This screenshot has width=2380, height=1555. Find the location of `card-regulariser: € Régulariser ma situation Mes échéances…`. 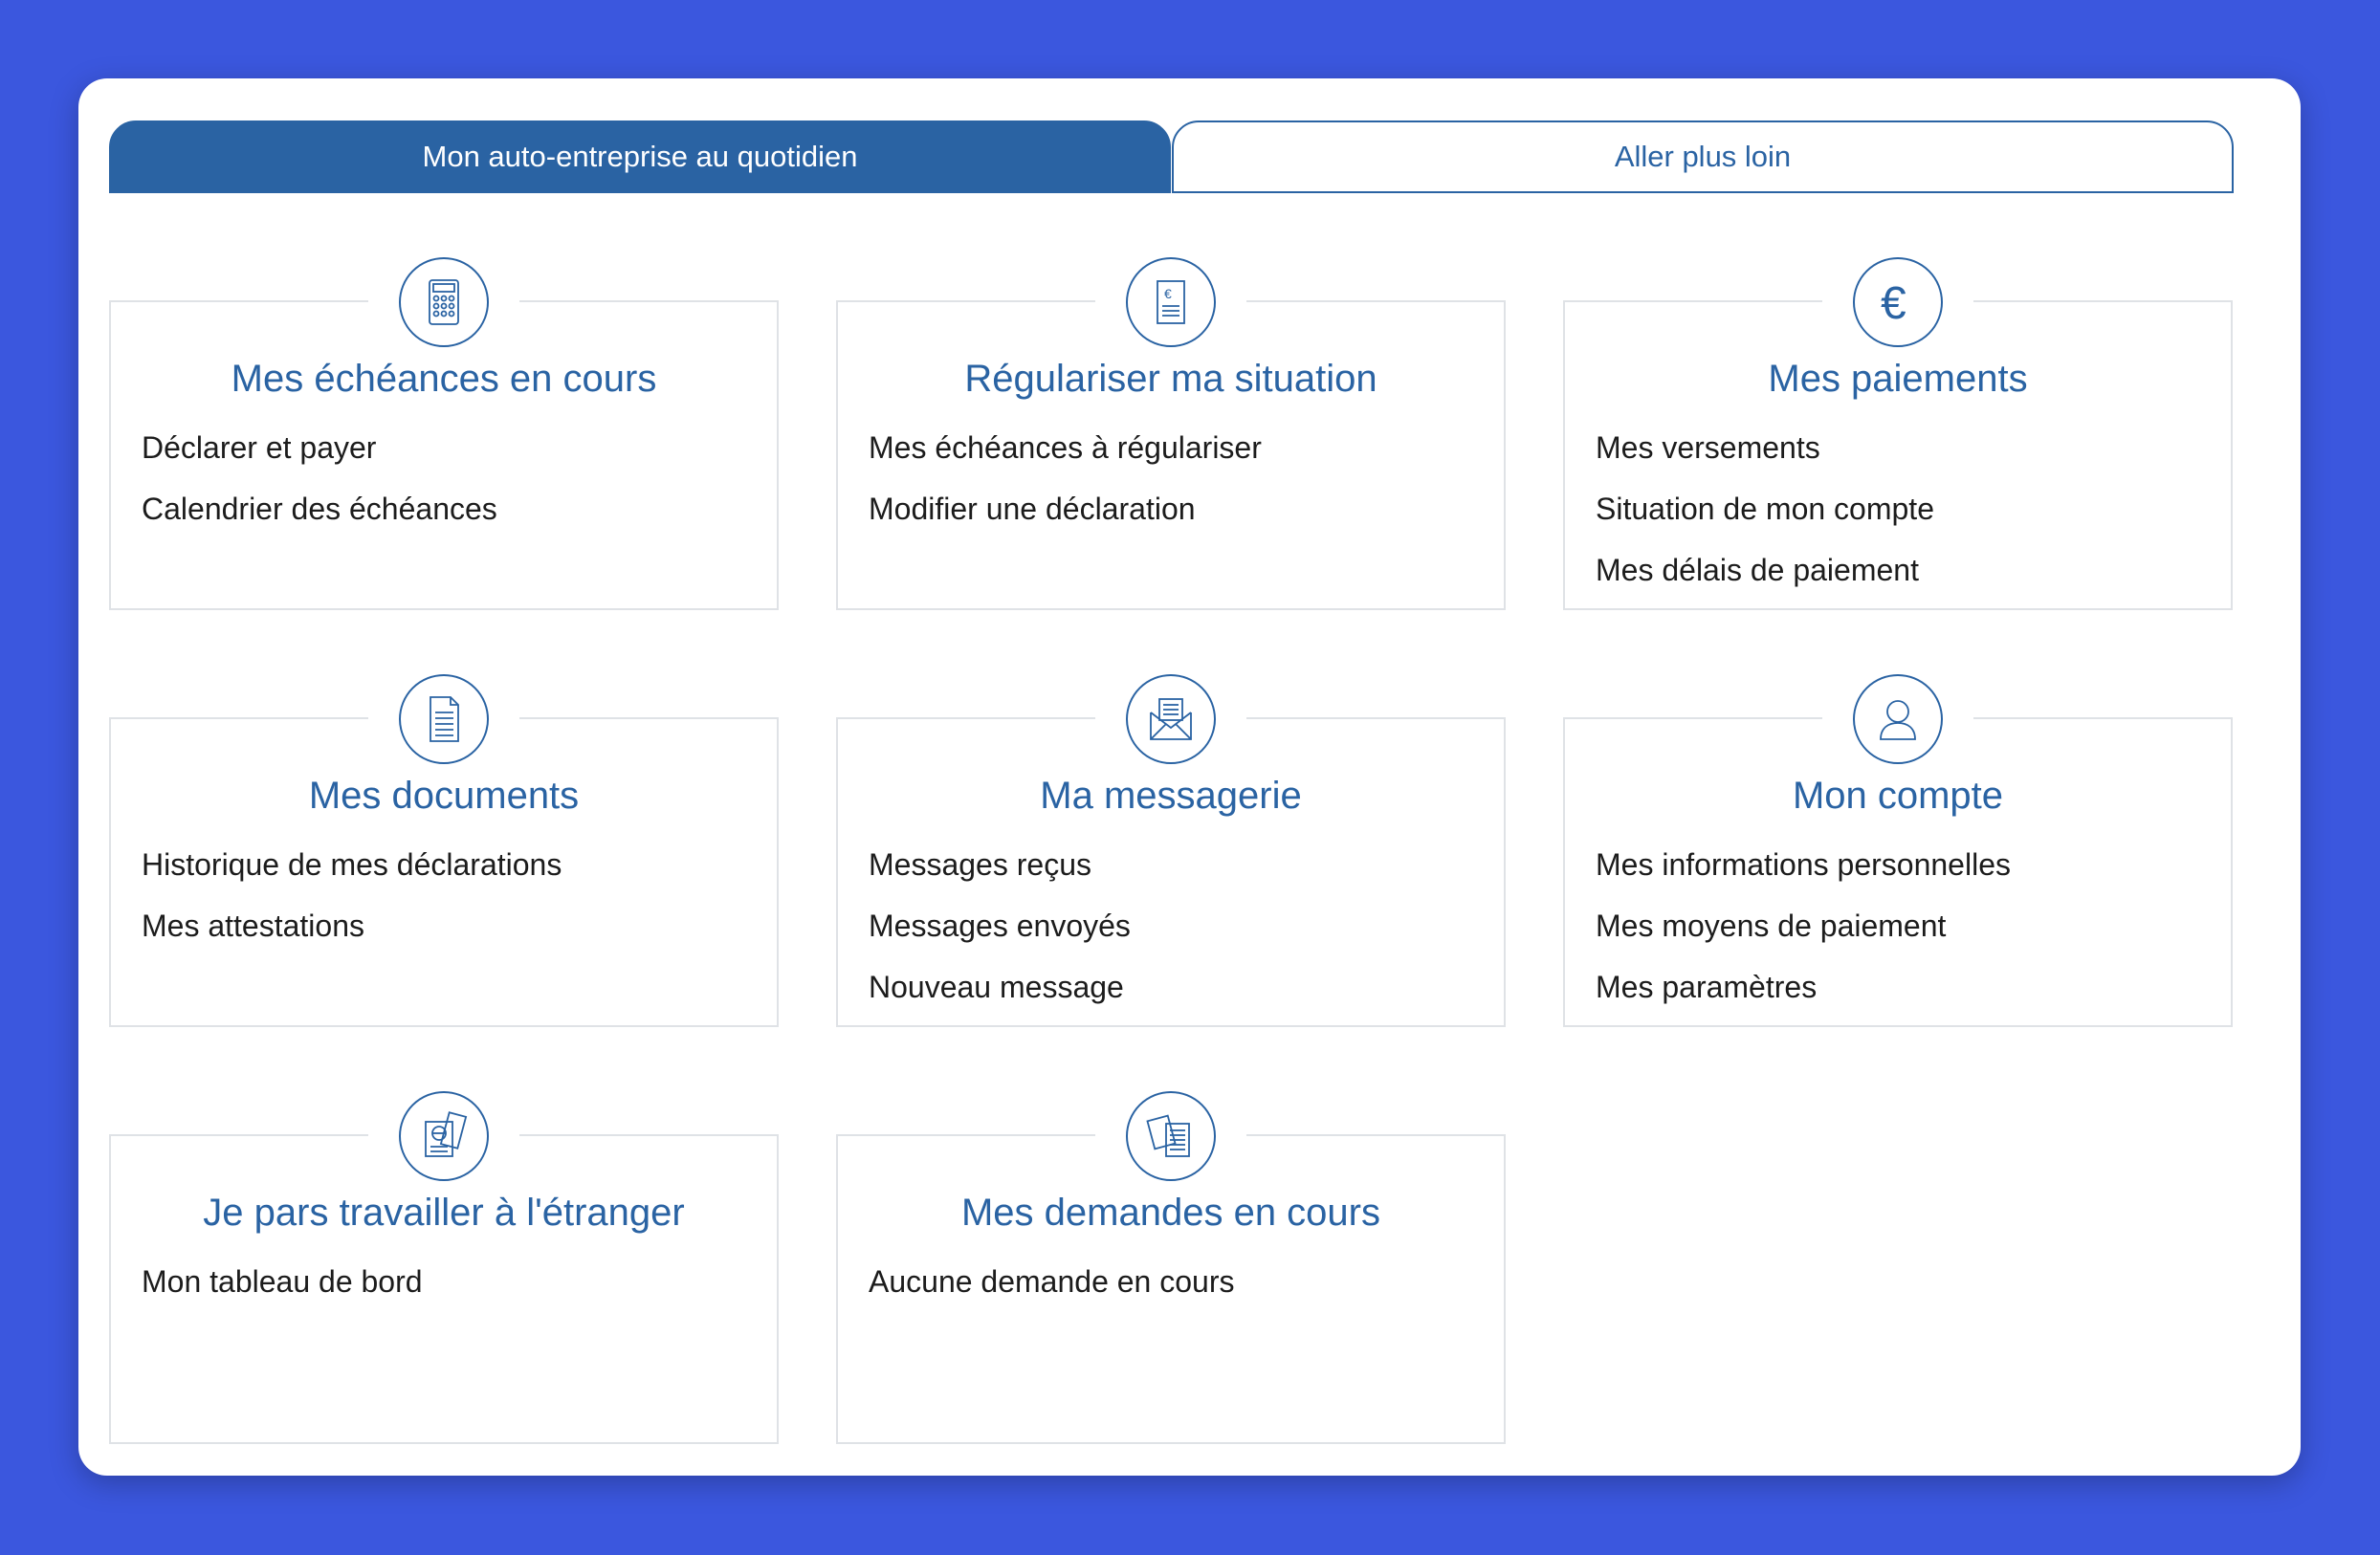

card-regulariser: € Régulariser ma situation Mes échéances… is located at coordinates (1171, 432).